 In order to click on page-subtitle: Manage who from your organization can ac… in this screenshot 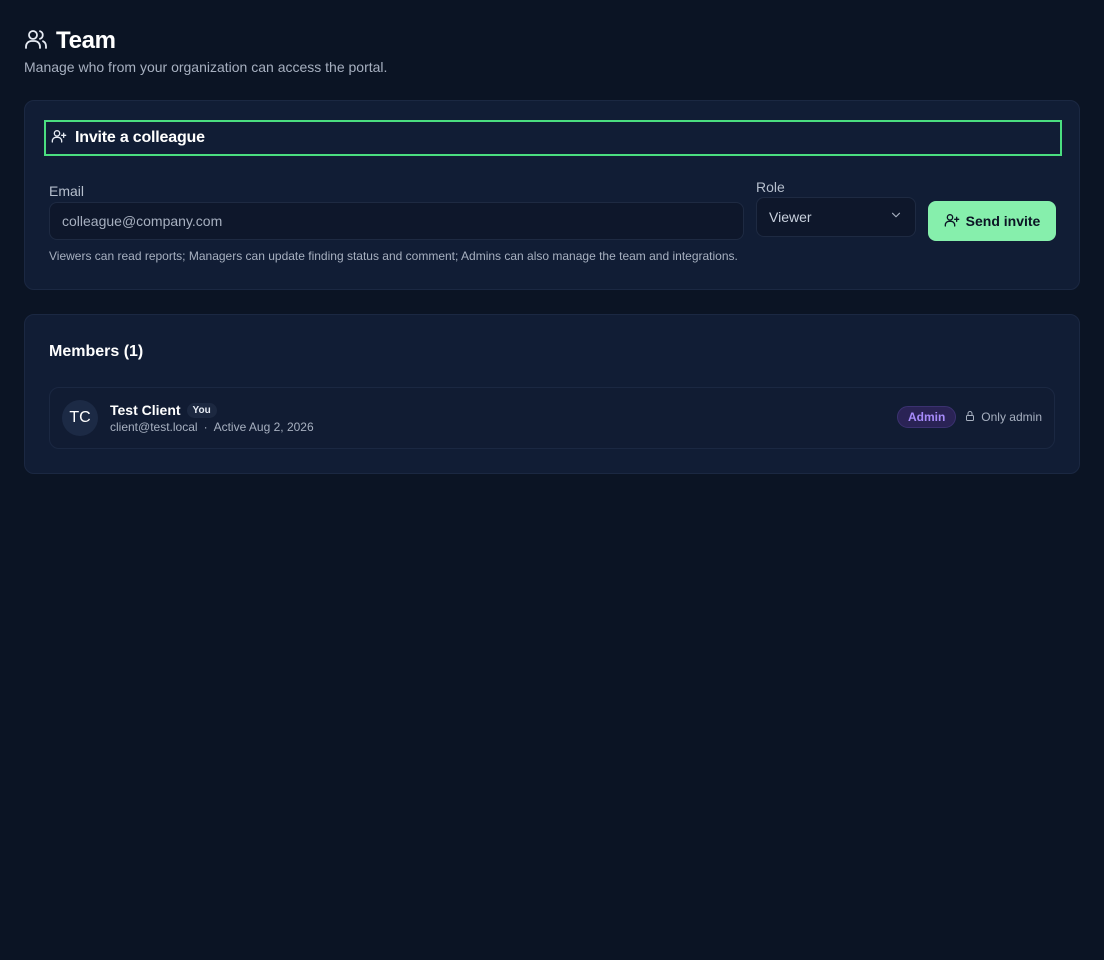, I will do `click(206, 67)`.